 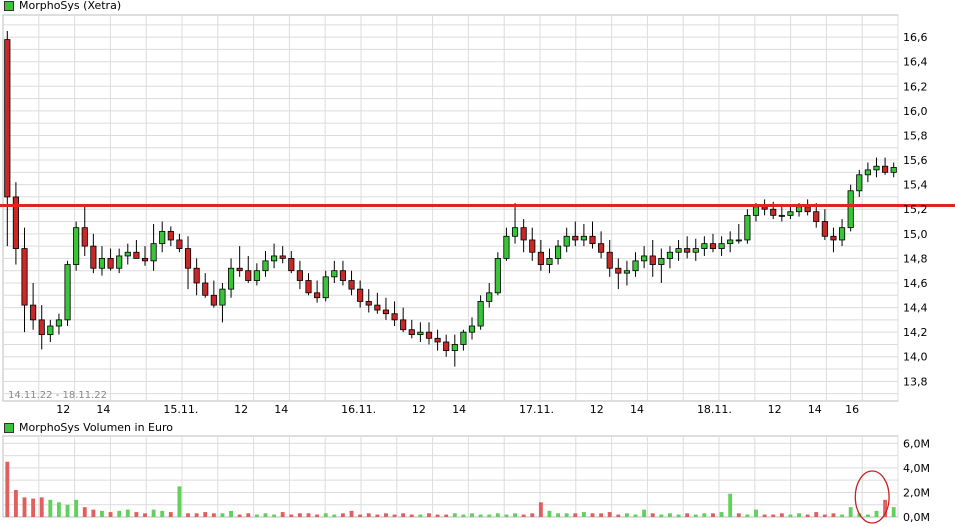 I want to click on price-chart-title: MorphoSys (Xetra), so click(x=70, y=6).